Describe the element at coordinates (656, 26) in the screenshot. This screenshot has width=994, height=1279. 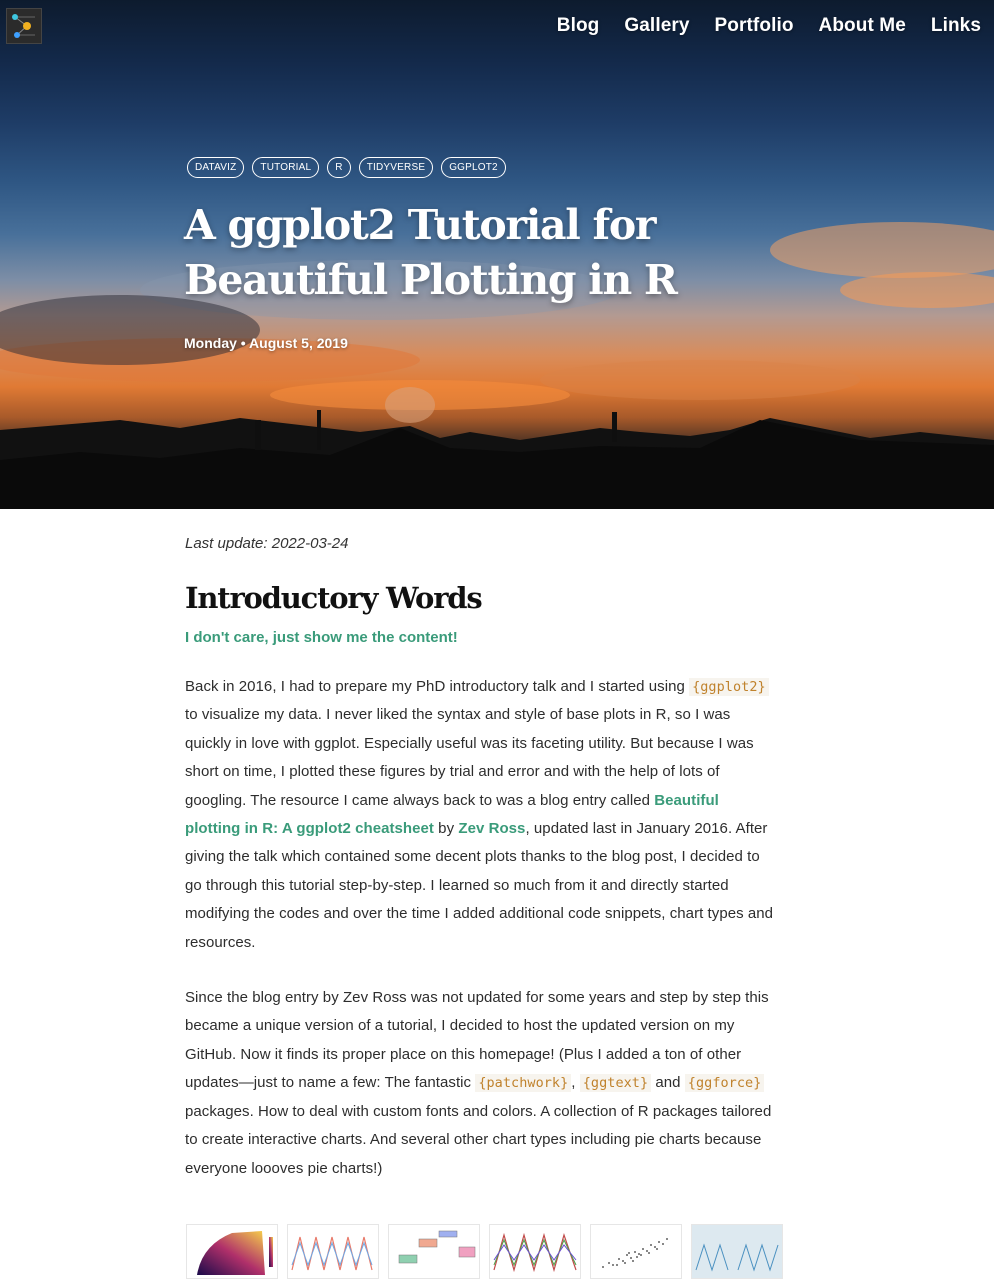
I see `nav-gallery: Gallery` at that location.